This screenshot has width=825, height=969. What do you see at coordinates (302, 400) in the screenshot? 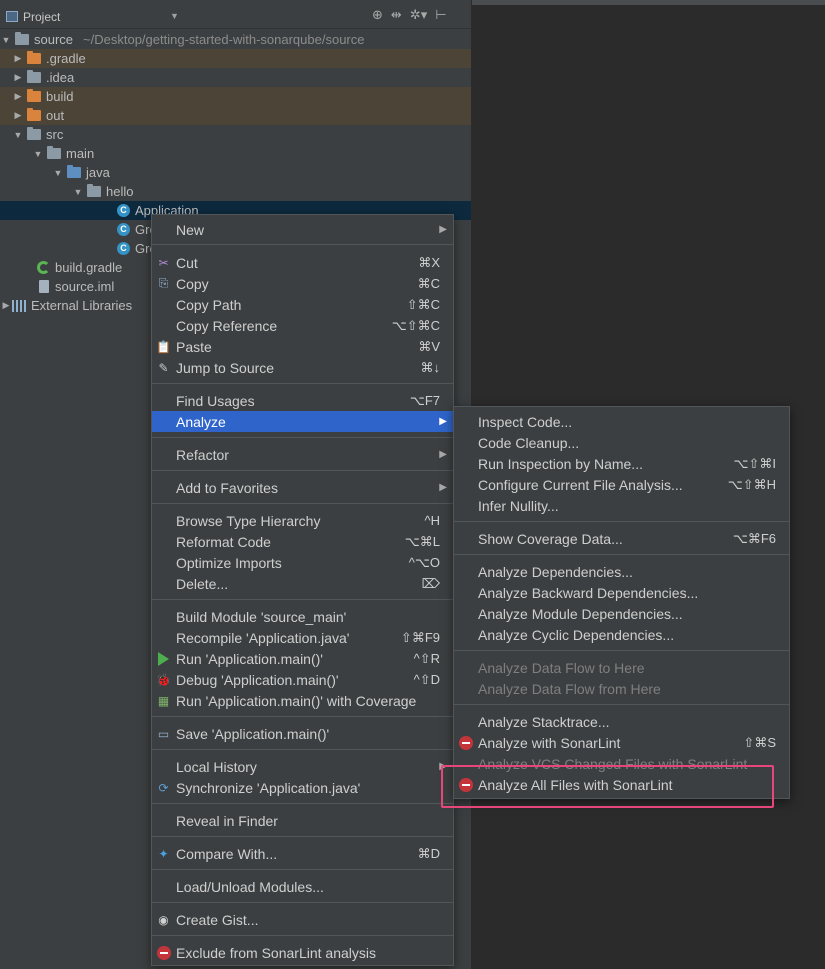
I see `menu-item-find-usages: Find Usages ⌥F7` at bounding box center [302, 400].